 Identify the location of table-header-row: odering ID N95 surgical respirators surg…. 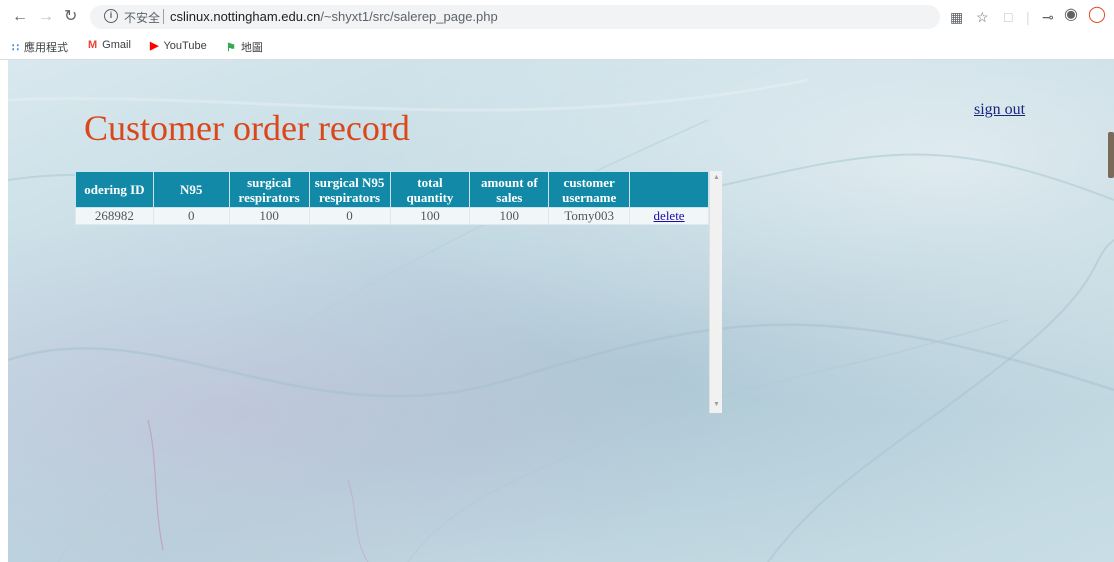
(392, 189).